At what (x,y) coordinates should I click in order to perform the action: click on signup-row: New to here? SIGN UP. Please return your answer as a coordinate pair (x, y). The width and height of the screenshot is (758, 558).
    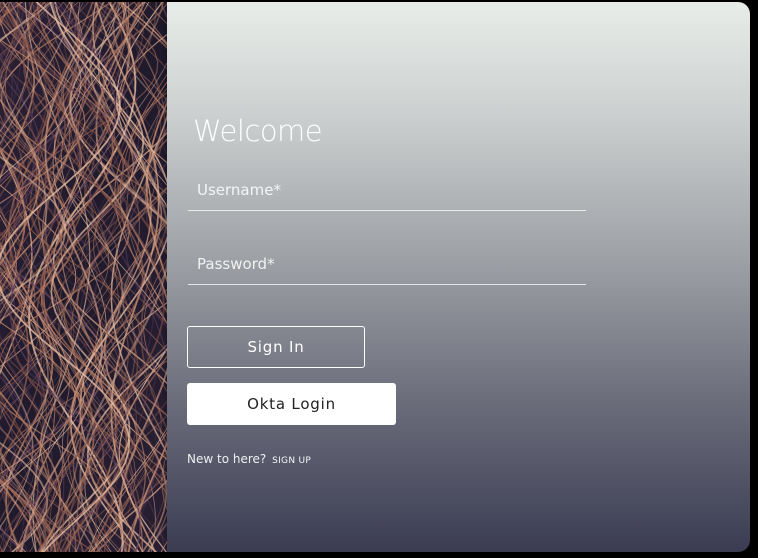
    Looking at the image, I should click on (249, 459).